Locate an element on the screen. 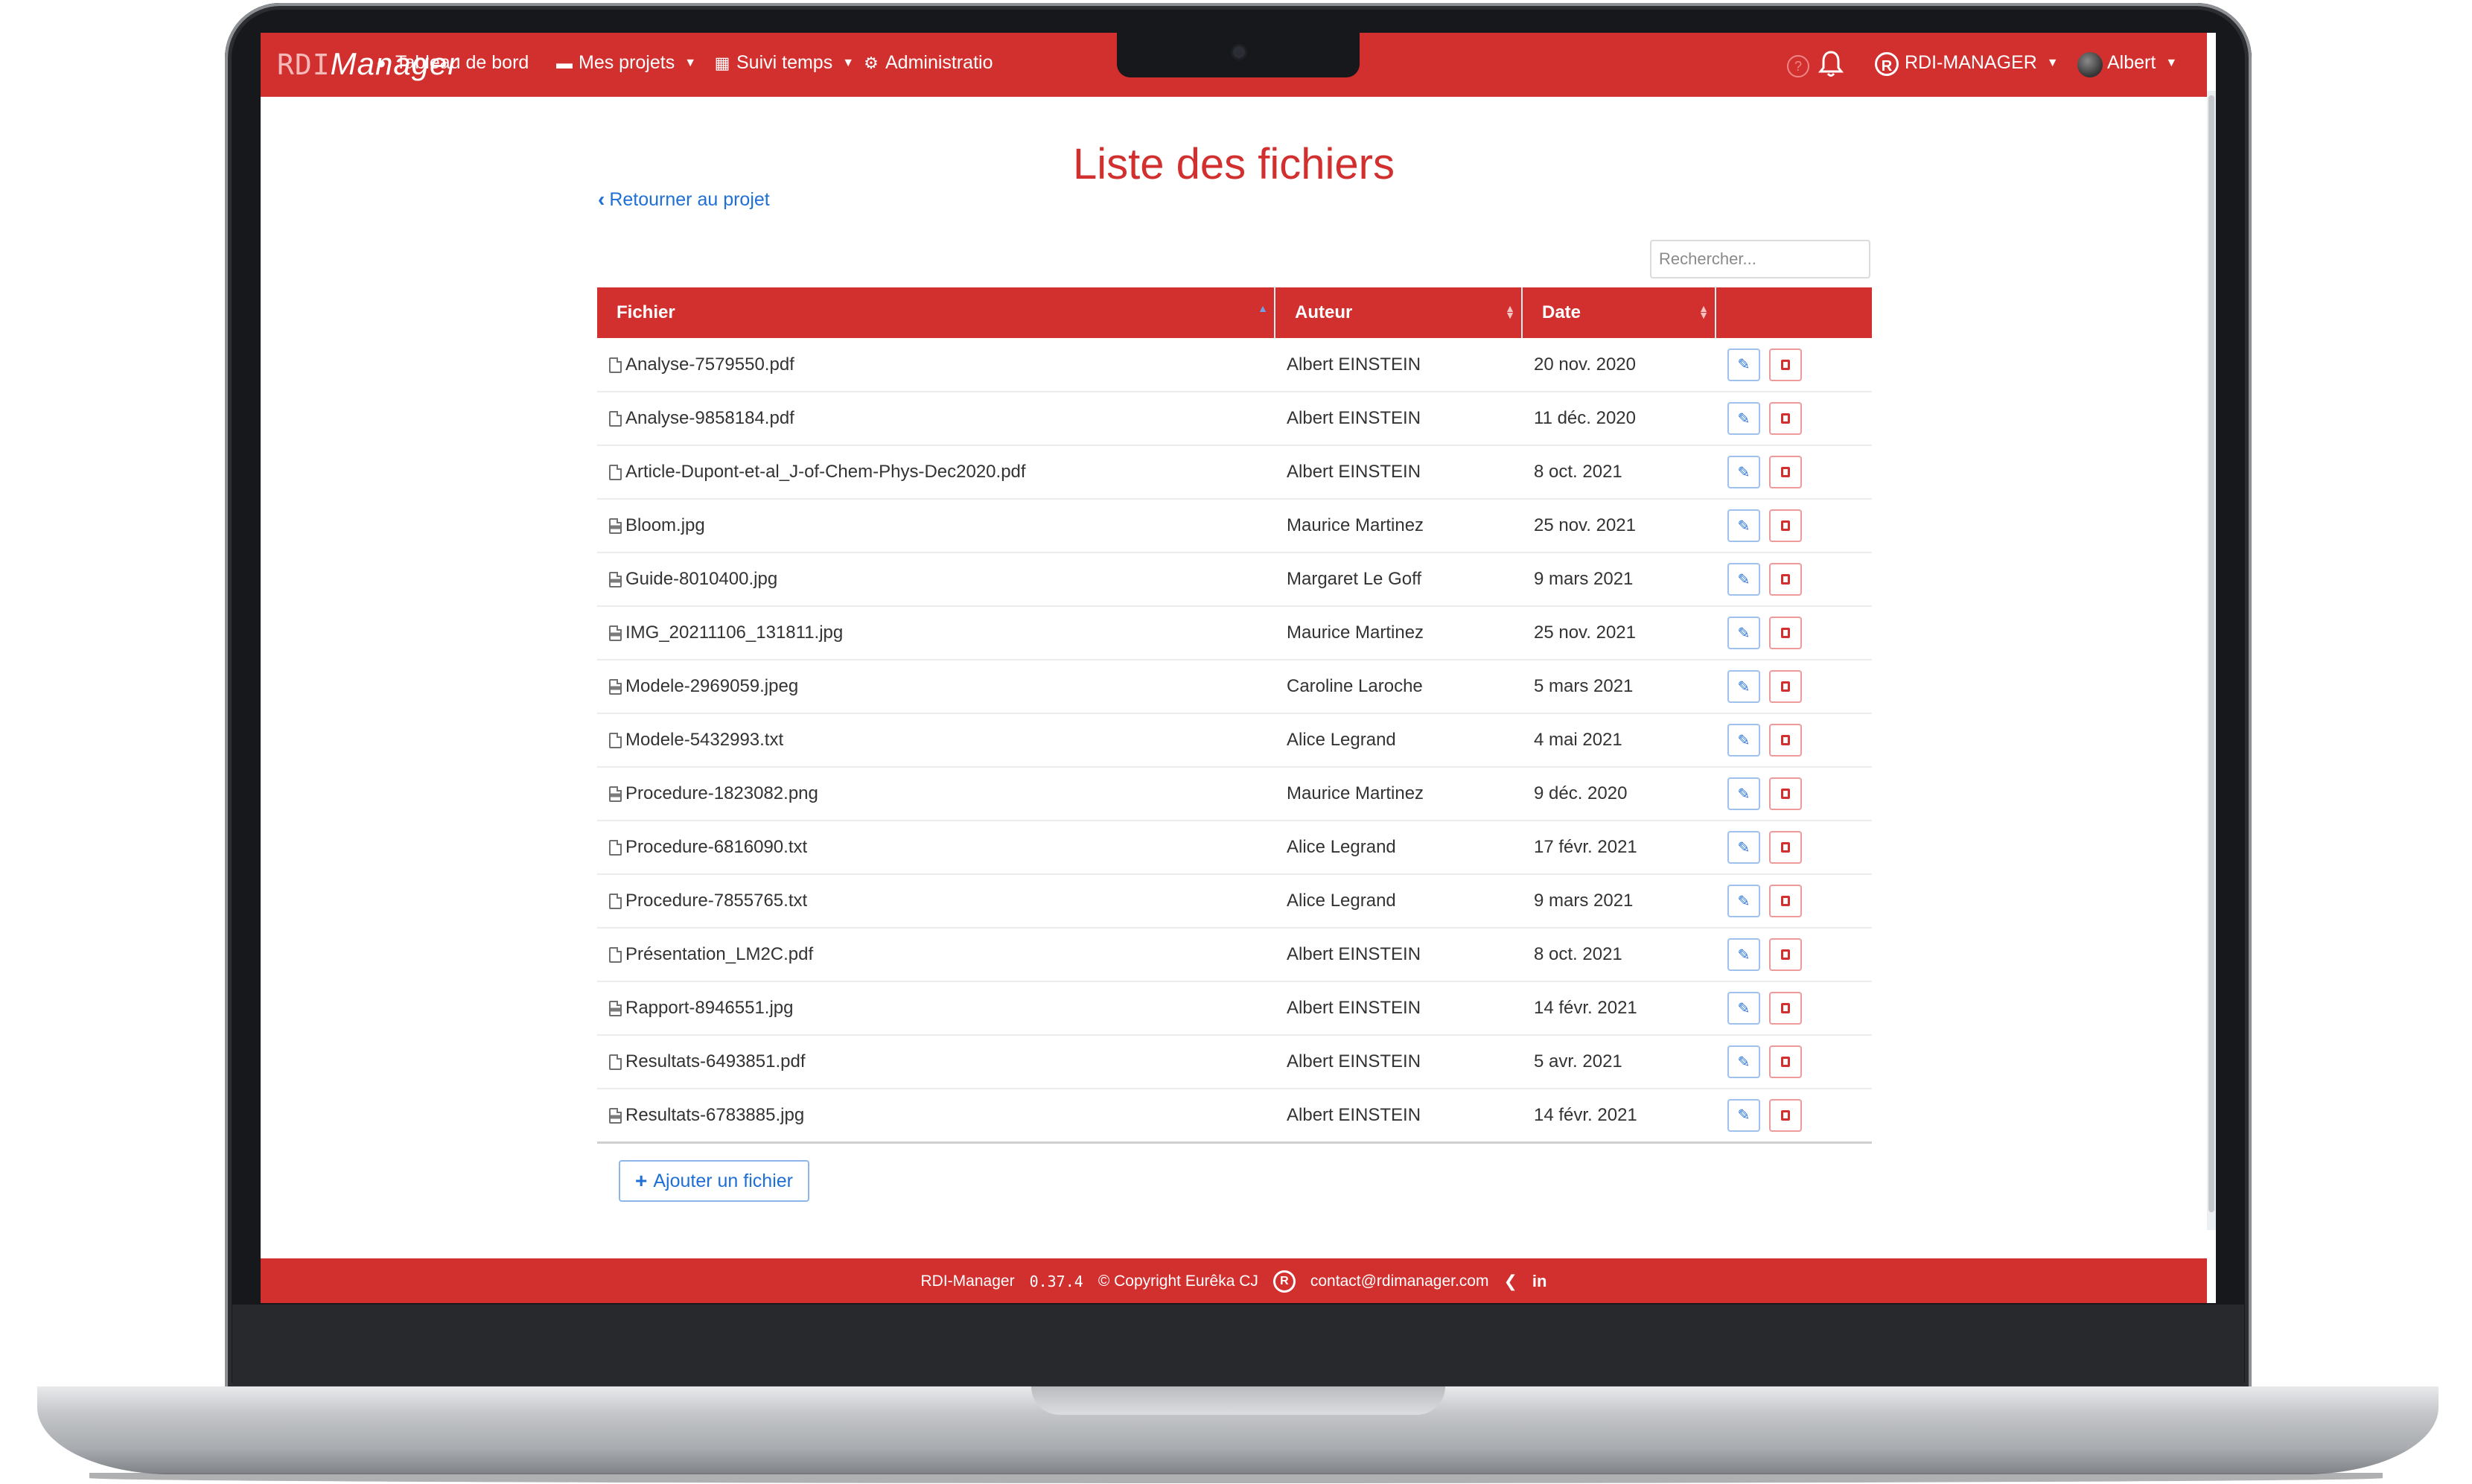 This screenshot has width=2472, height=1484. search-input is located at coordinates (1760, 259).